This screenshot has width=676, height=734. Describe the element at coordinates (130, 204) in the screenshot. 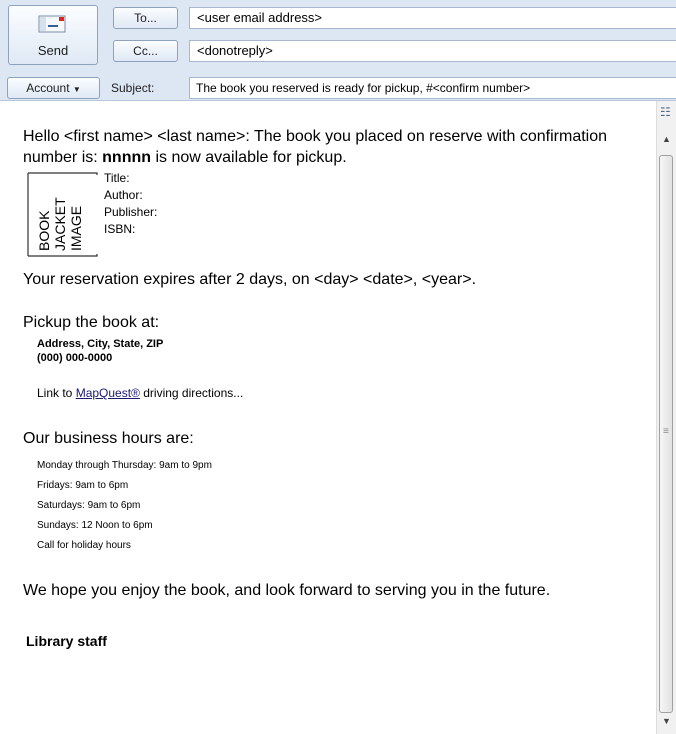

I see `book-details: Title: Author: Publisher: ISBN:` at that location.